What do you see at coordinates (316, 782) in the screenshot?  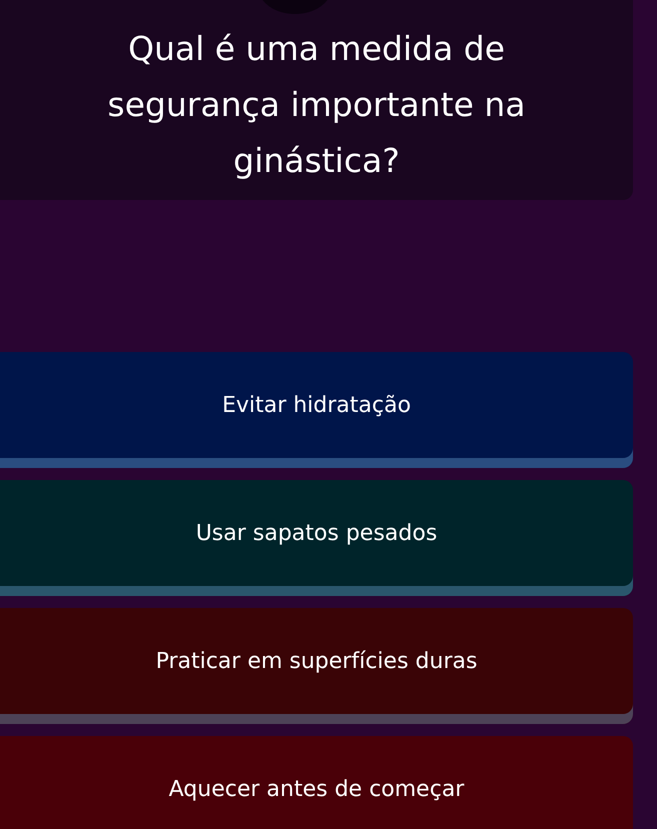 I see `answer-button: Aquecer antes de começar` at bounding box center [316, 782].